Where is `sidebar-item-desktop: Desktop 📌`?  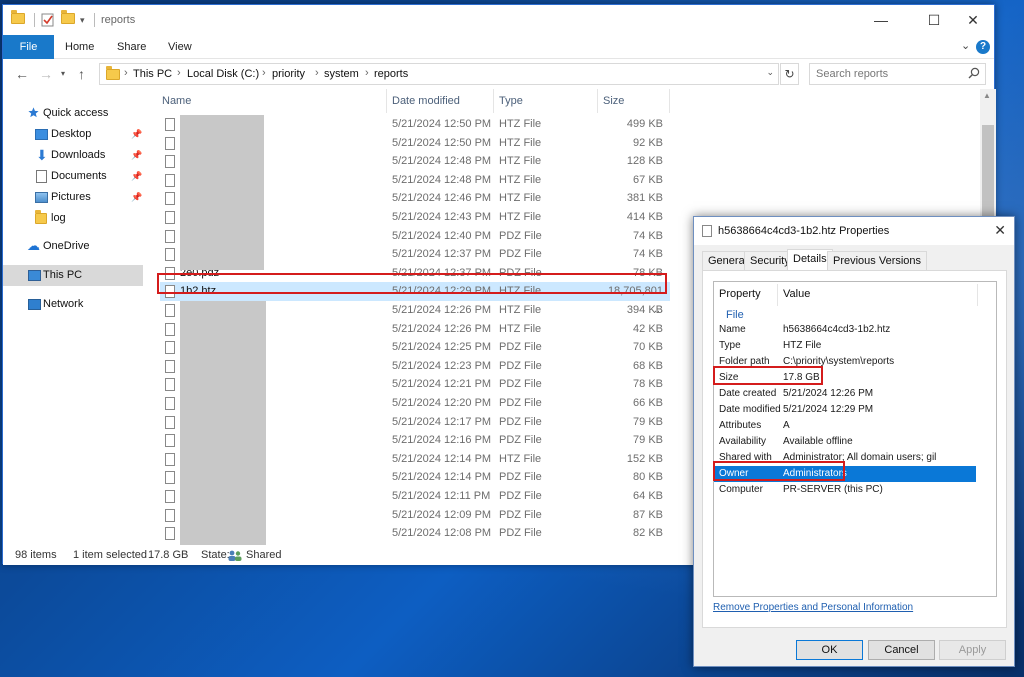
sidebar-item-desktop: Desktop 📌 is located at coordinates (73, 134).